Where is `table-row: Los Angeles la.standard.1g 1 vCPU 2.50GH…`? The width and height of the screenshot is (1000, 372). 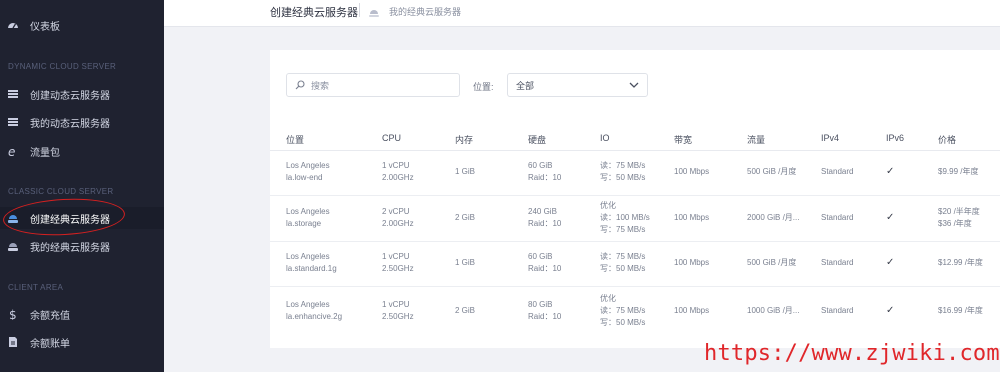 table-row: Los Angeles la.standard.1g 1 vCPU 2.50GH… is located at coordinates (635, 264).